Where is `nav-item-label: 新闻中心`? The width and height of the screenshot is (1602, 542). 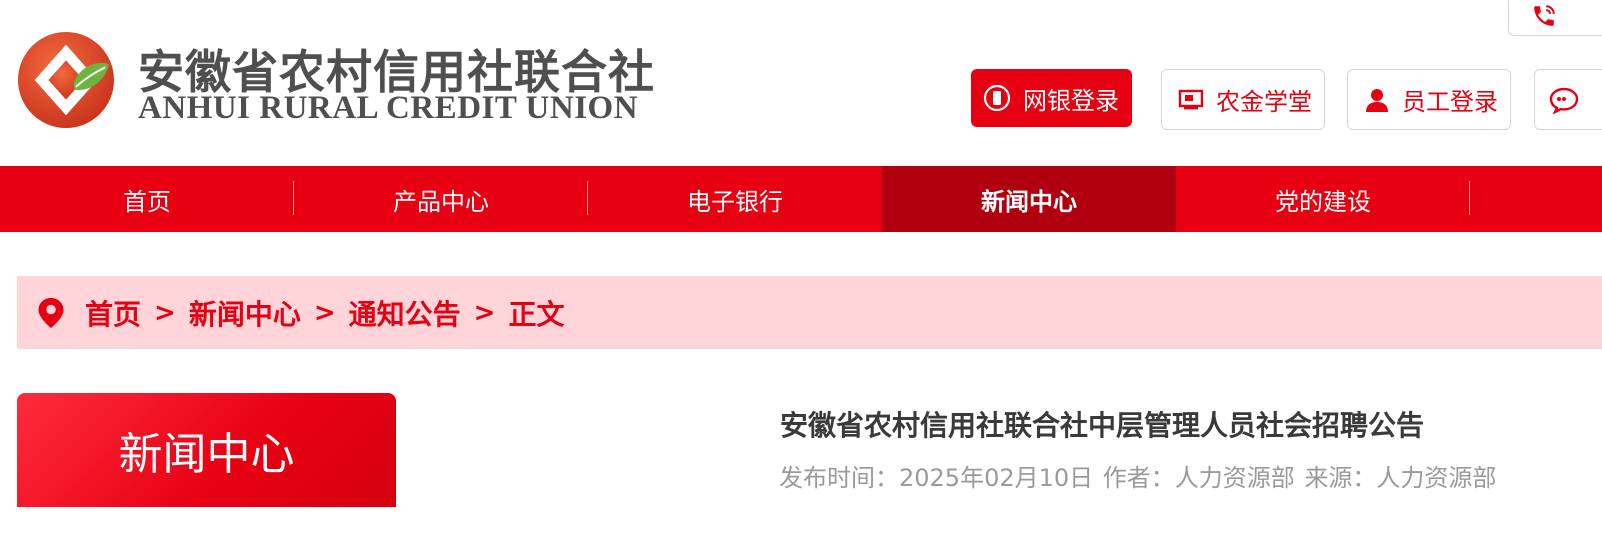
nav-item-label: 新闻中心 is located at coordinates (1029, 201).